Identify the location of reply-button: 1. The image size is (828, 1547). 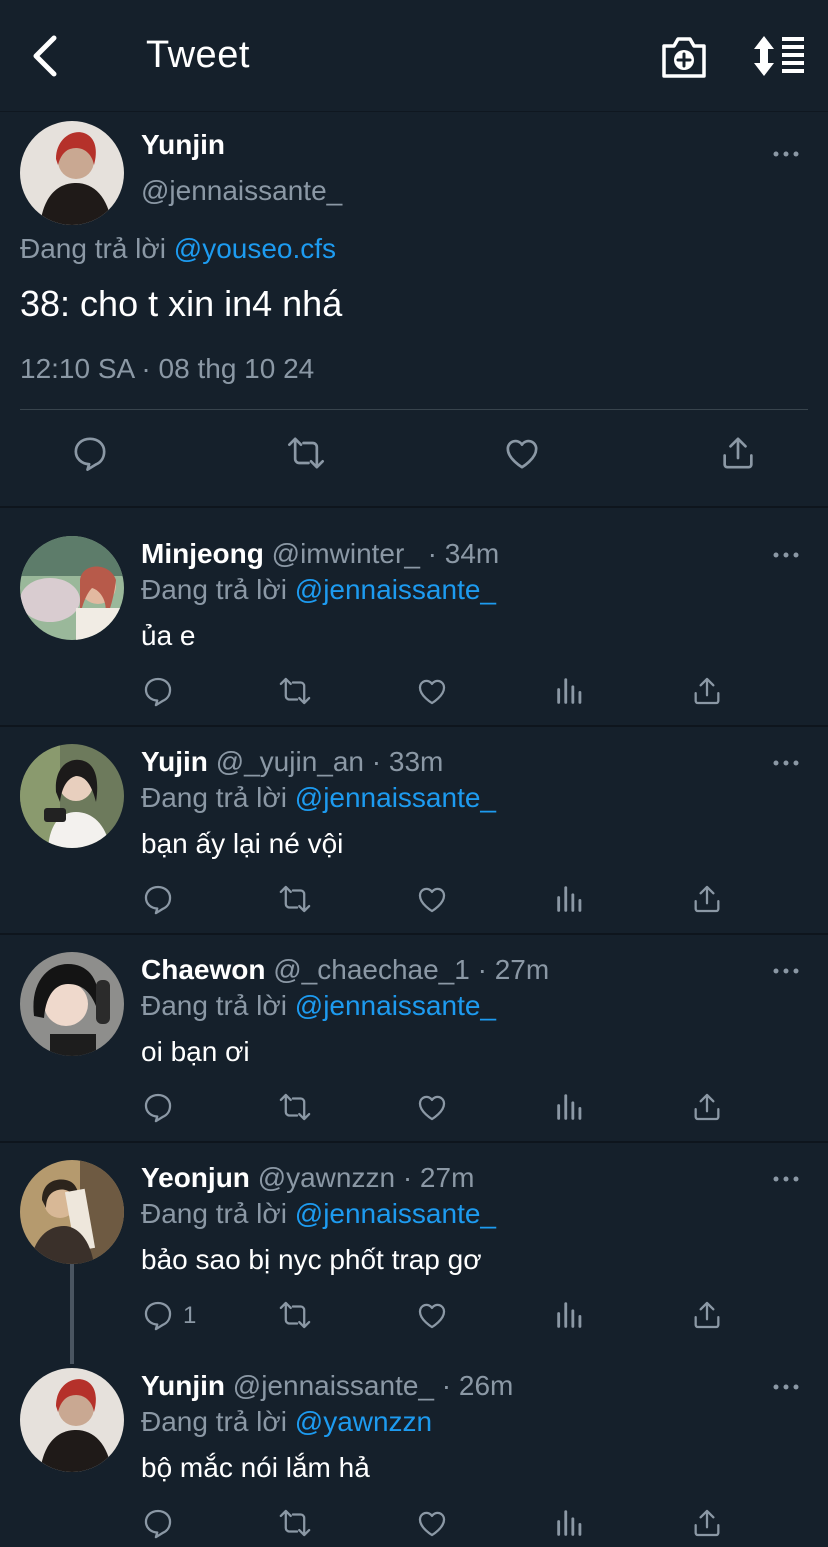
(168, 1315).